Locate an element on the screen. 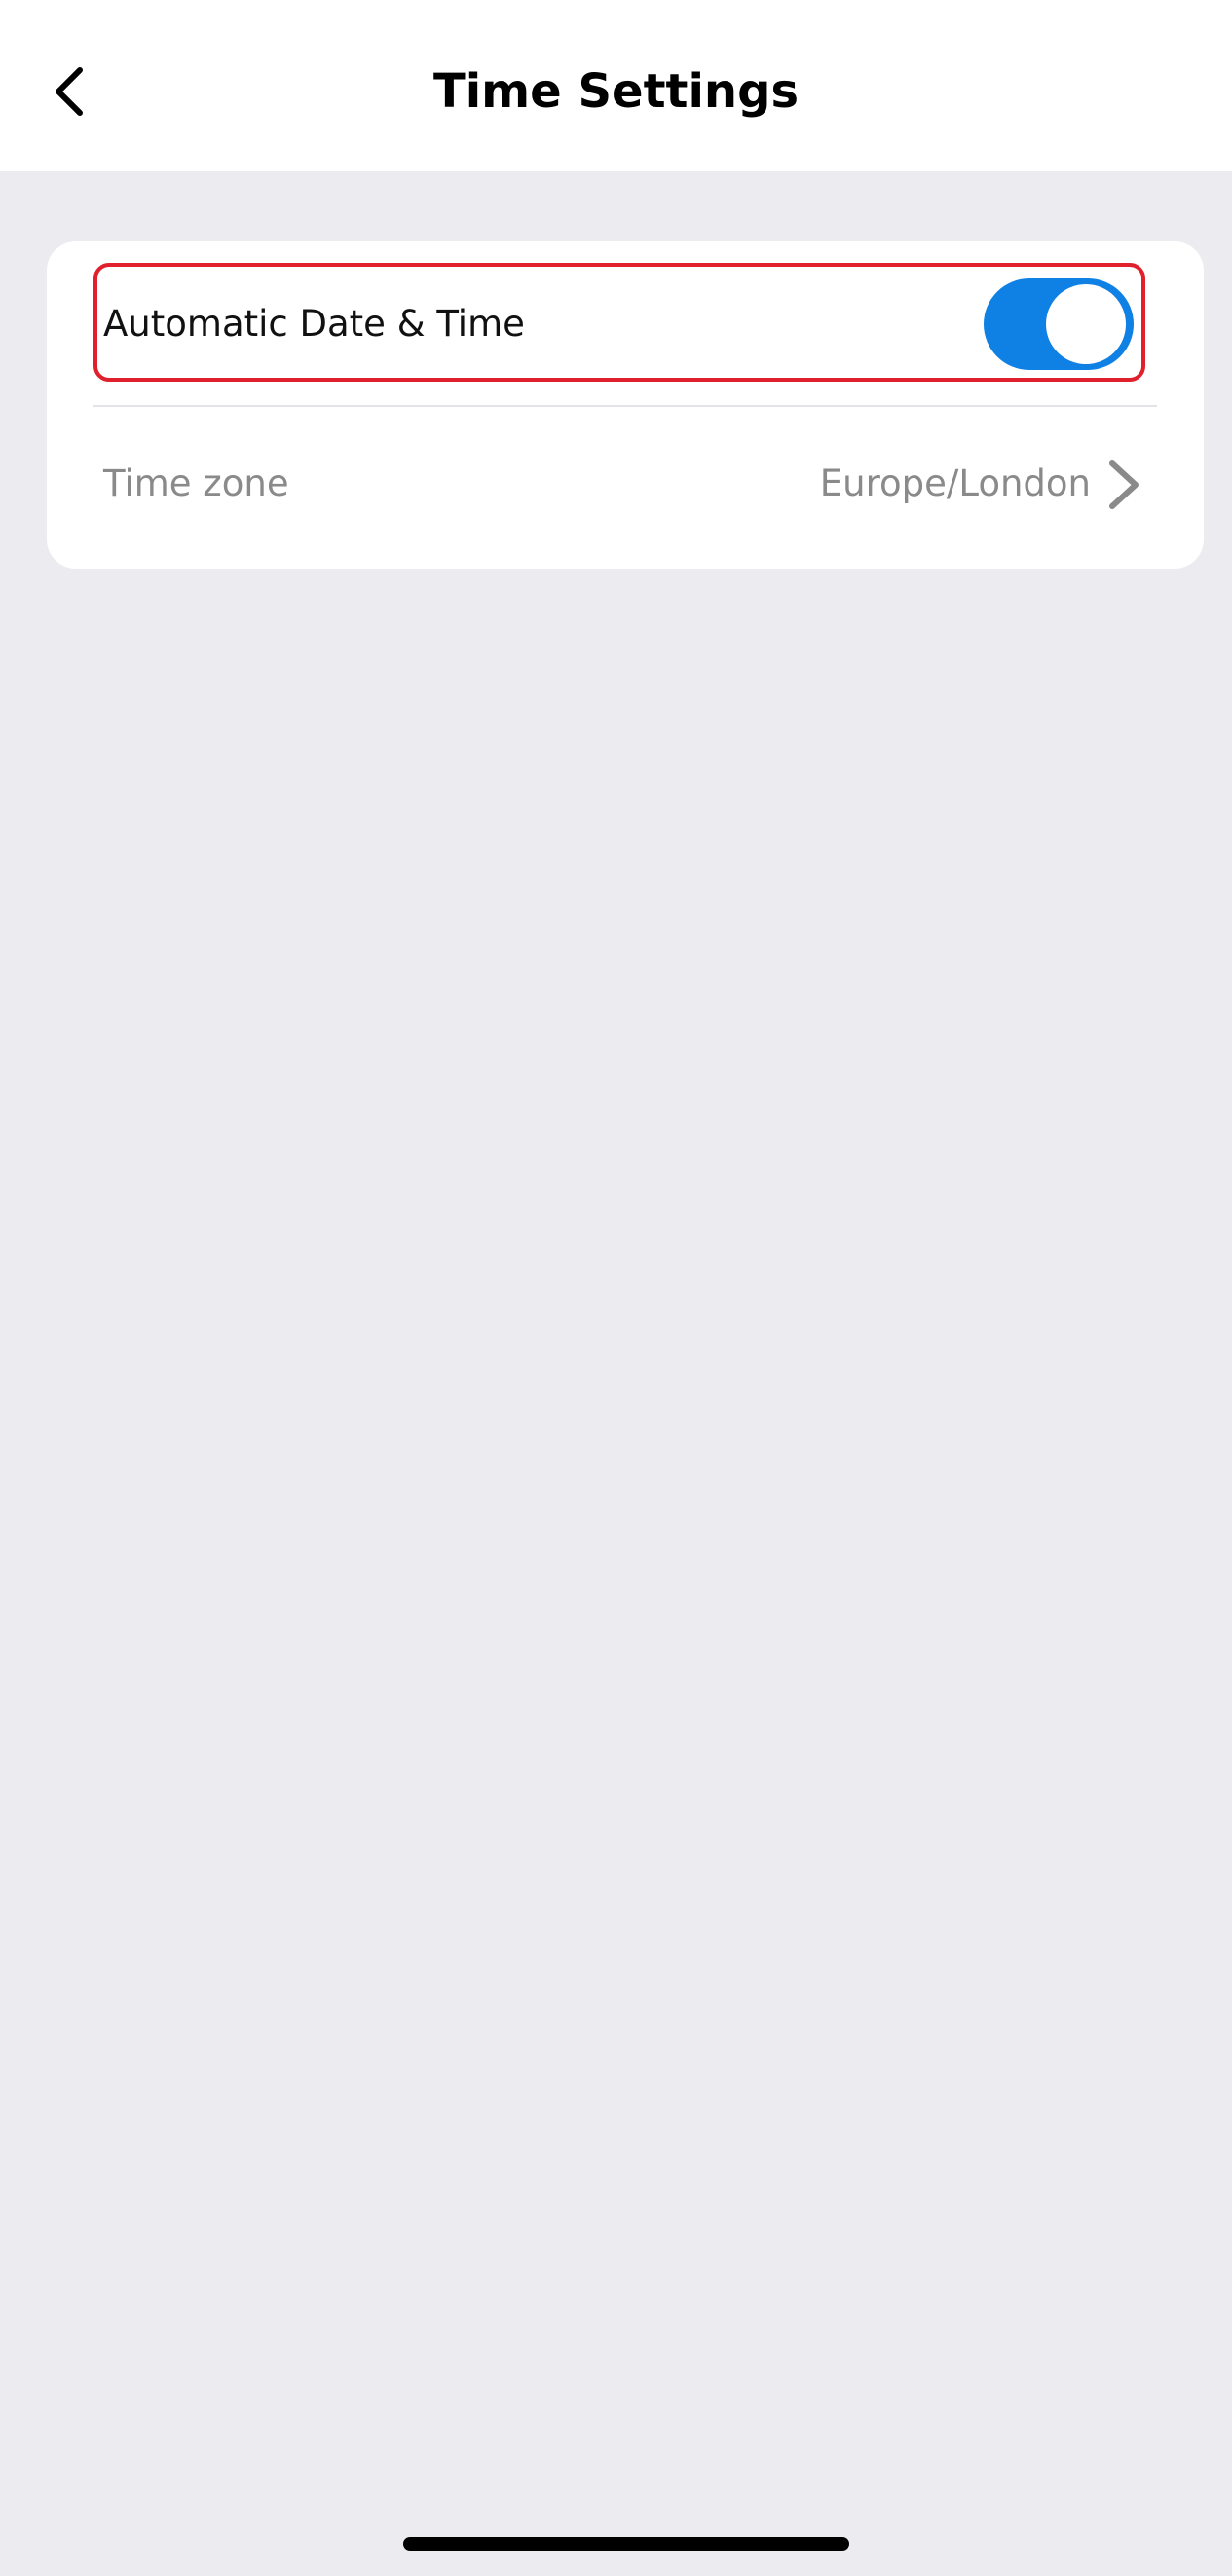  row-divider is located at coordinates (625, 406).